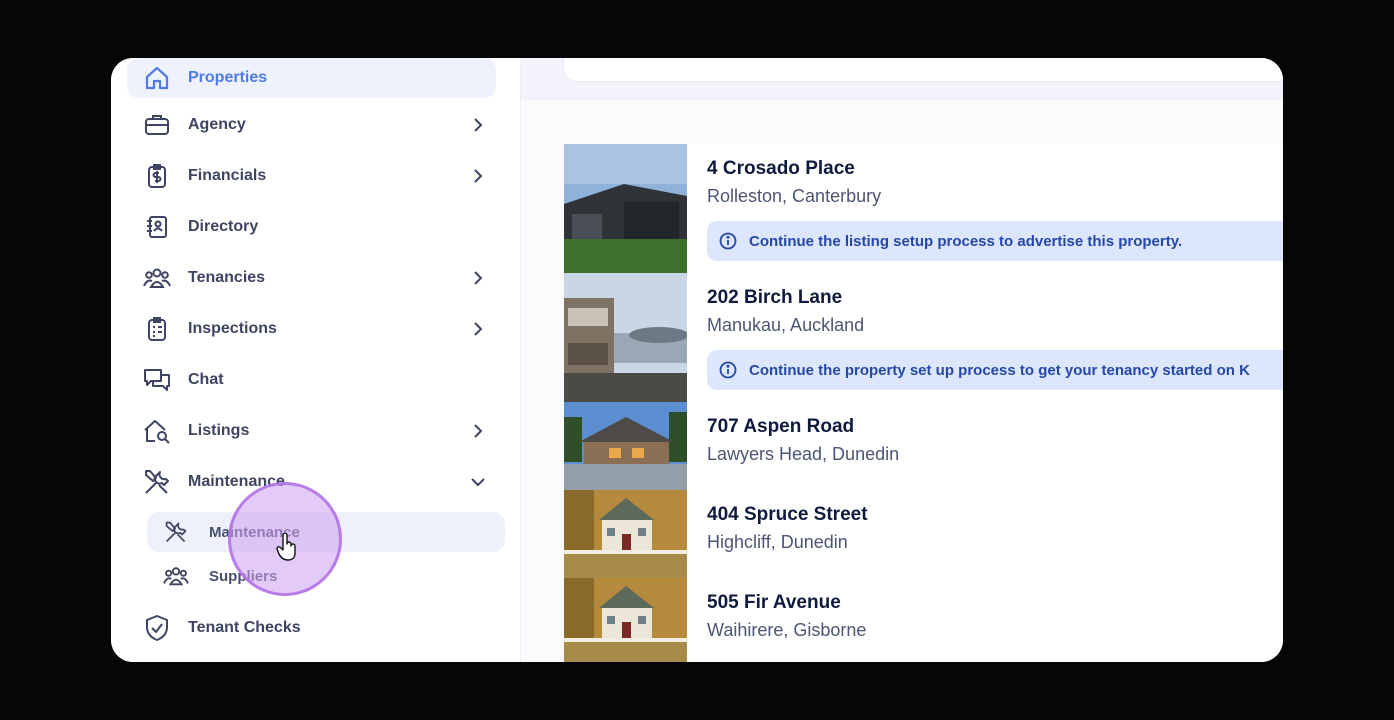 This screenshot has height=720, width=1394. I want to click on sidebar-item-label: Listings, so click(219, 430).